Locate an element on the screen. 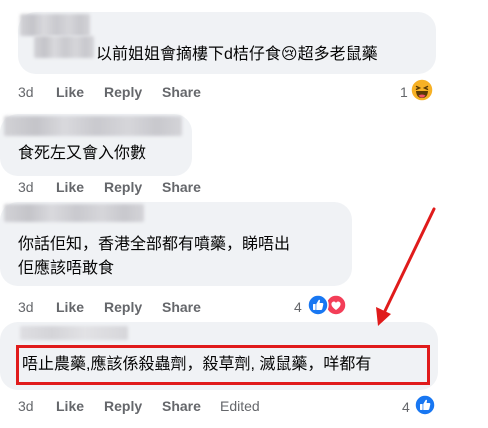  comment-text-2-line: 食死左又會入你數 is located at coordinates (82, 153).